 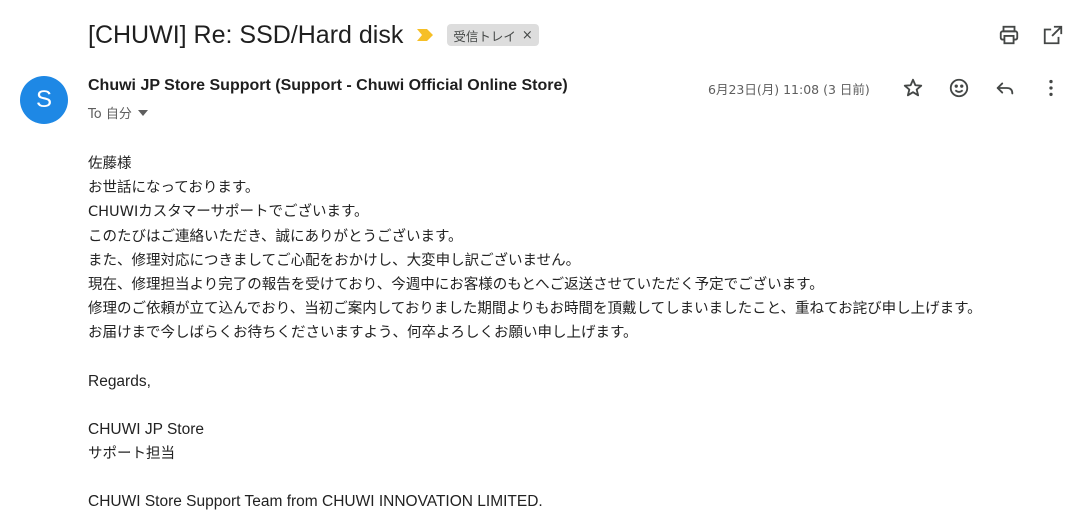 I want to click on thread-actions, so click(x=1031, y=35).